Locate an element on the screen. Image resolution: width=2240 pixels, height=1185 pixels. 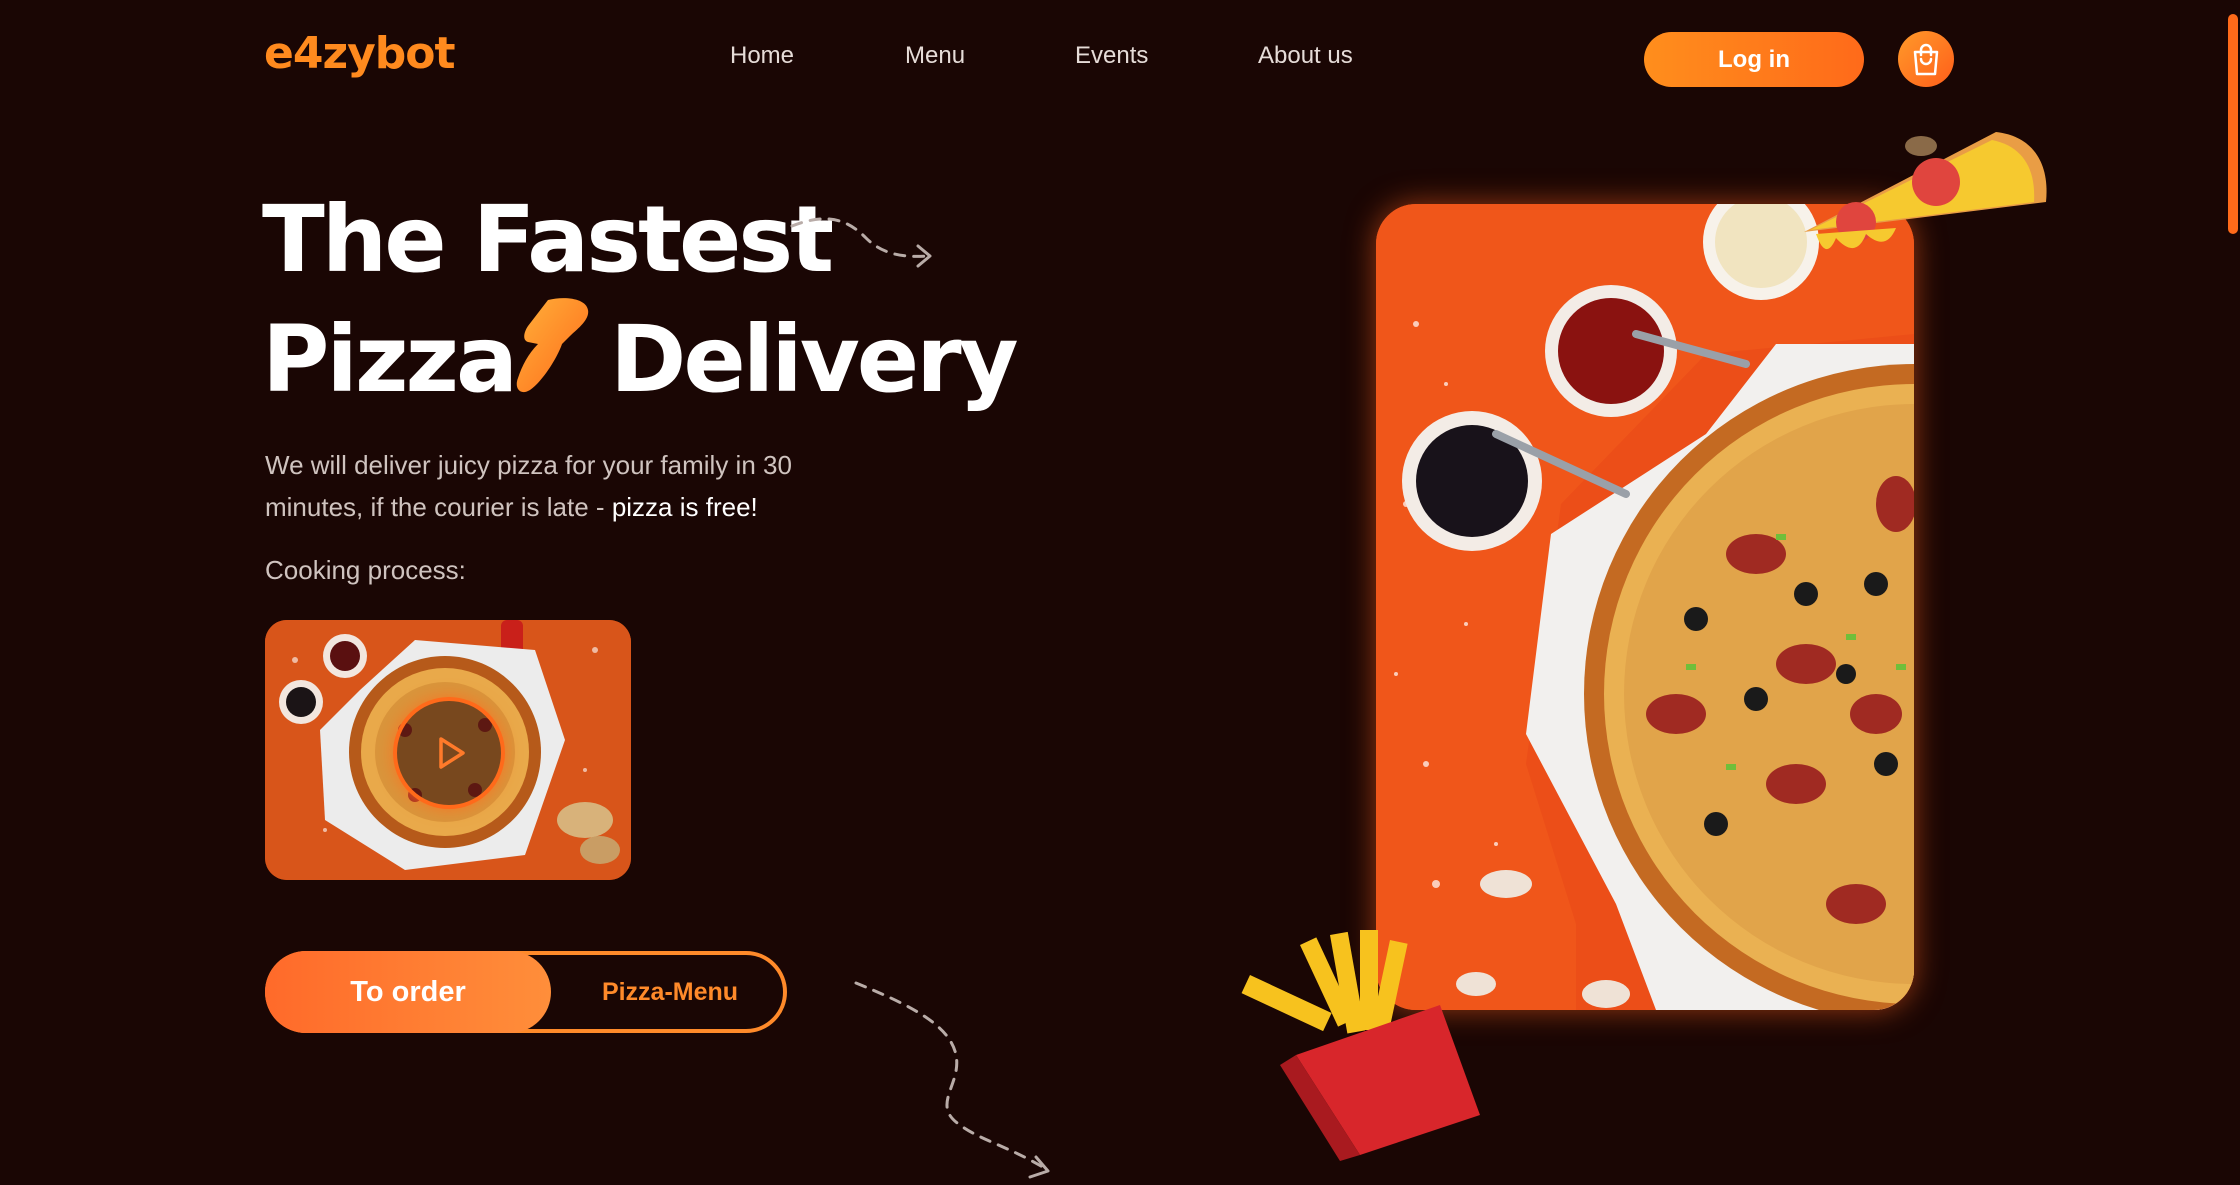
hero-subtitle-highlight: pizza is free! is located at coordinates (684, 507).